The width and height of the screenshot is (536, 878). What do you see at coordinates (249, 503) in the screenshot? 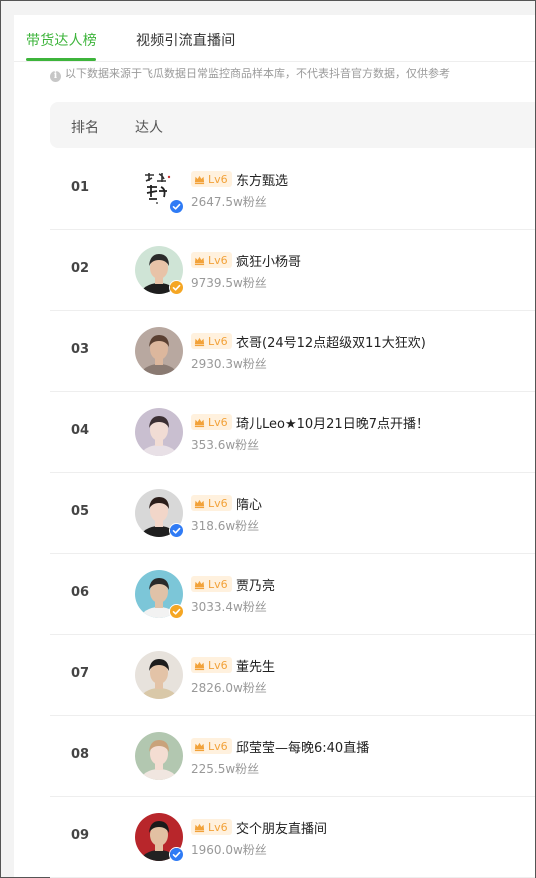
I see `talent-name: 隋心` at bounding box center [249, 503].